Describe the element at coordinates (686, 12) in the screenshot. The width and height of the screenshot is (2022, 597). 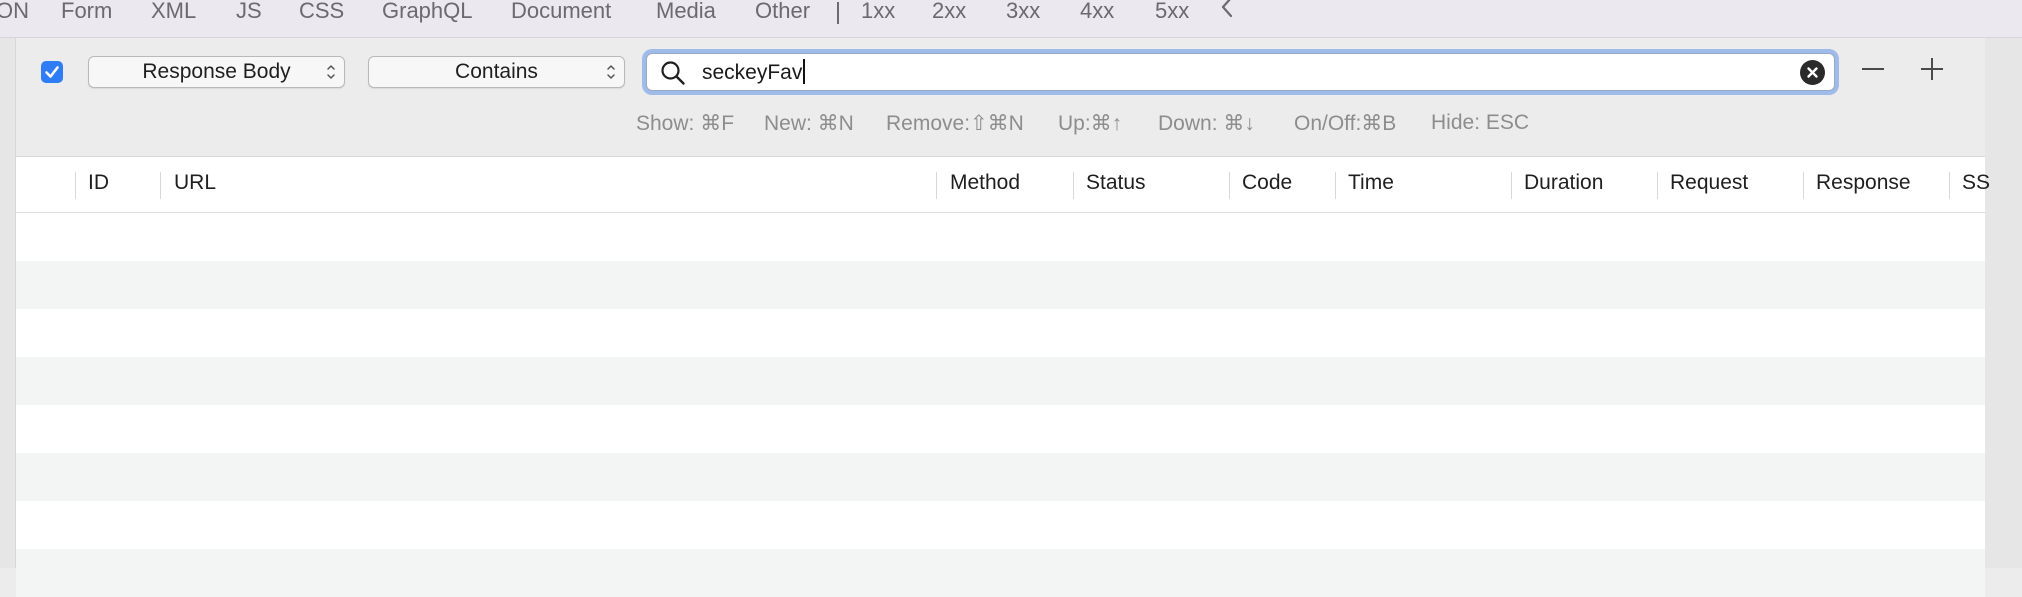
I see `filter-tab-media: Media` at that location.